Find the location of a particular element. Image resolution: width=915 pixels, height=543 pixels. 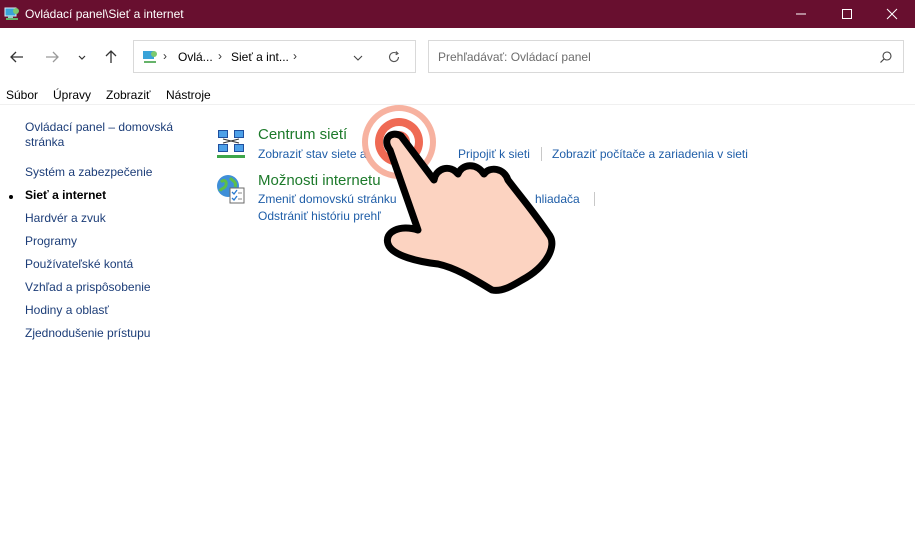

search-input: Prehľadávať: Ovládací panel is located at coordinates (666, 56).